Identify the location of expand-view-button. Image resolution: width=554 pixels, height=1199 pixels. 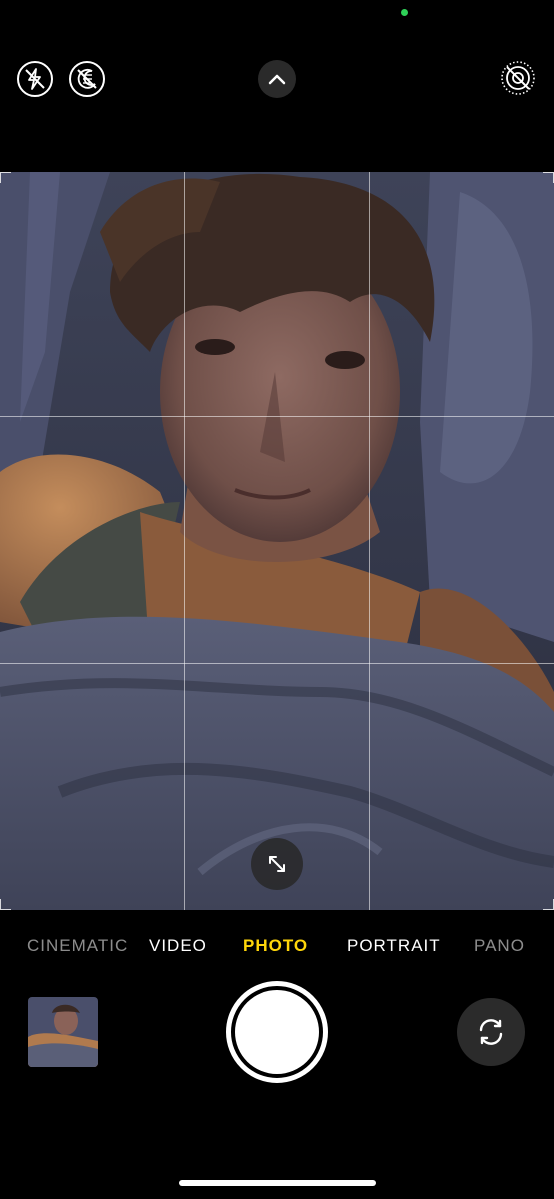
(277, 864).